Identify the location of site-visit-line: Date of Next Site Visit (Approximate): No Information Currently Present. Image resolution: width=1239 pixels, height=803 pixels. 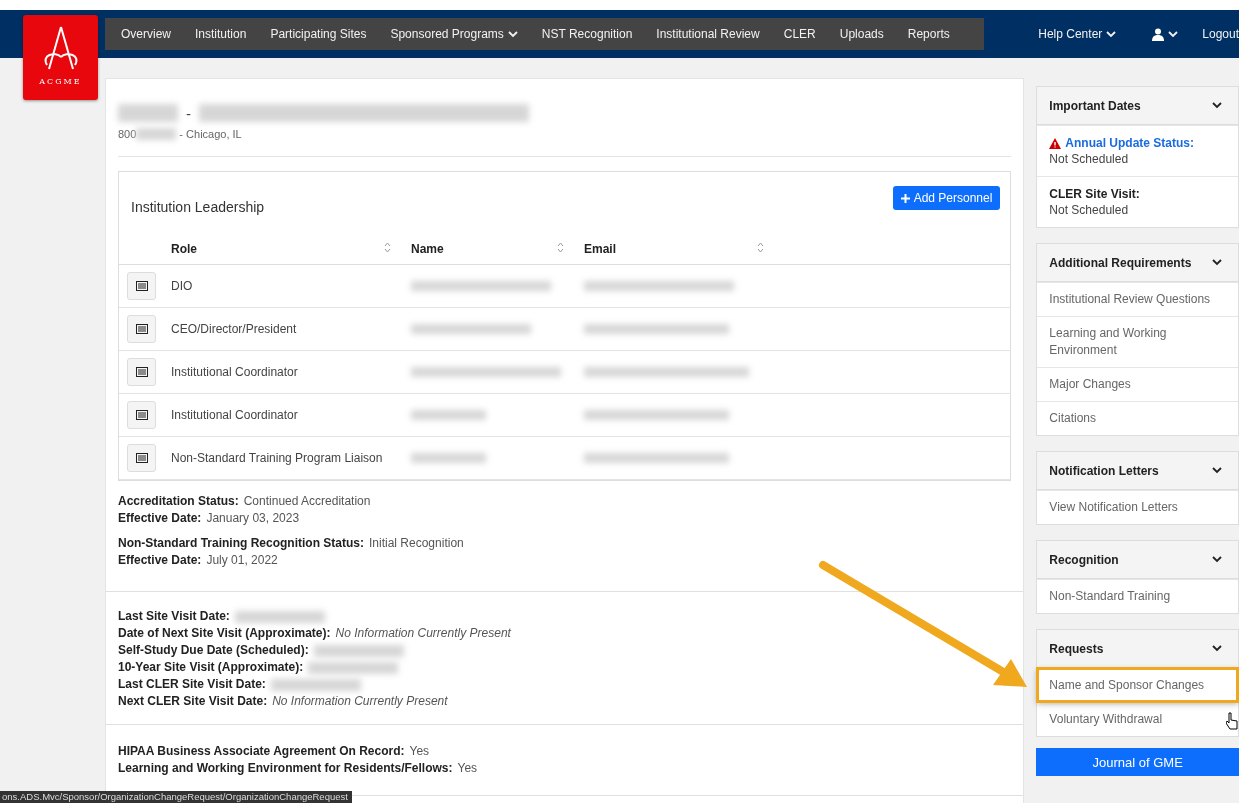
(315, 633).